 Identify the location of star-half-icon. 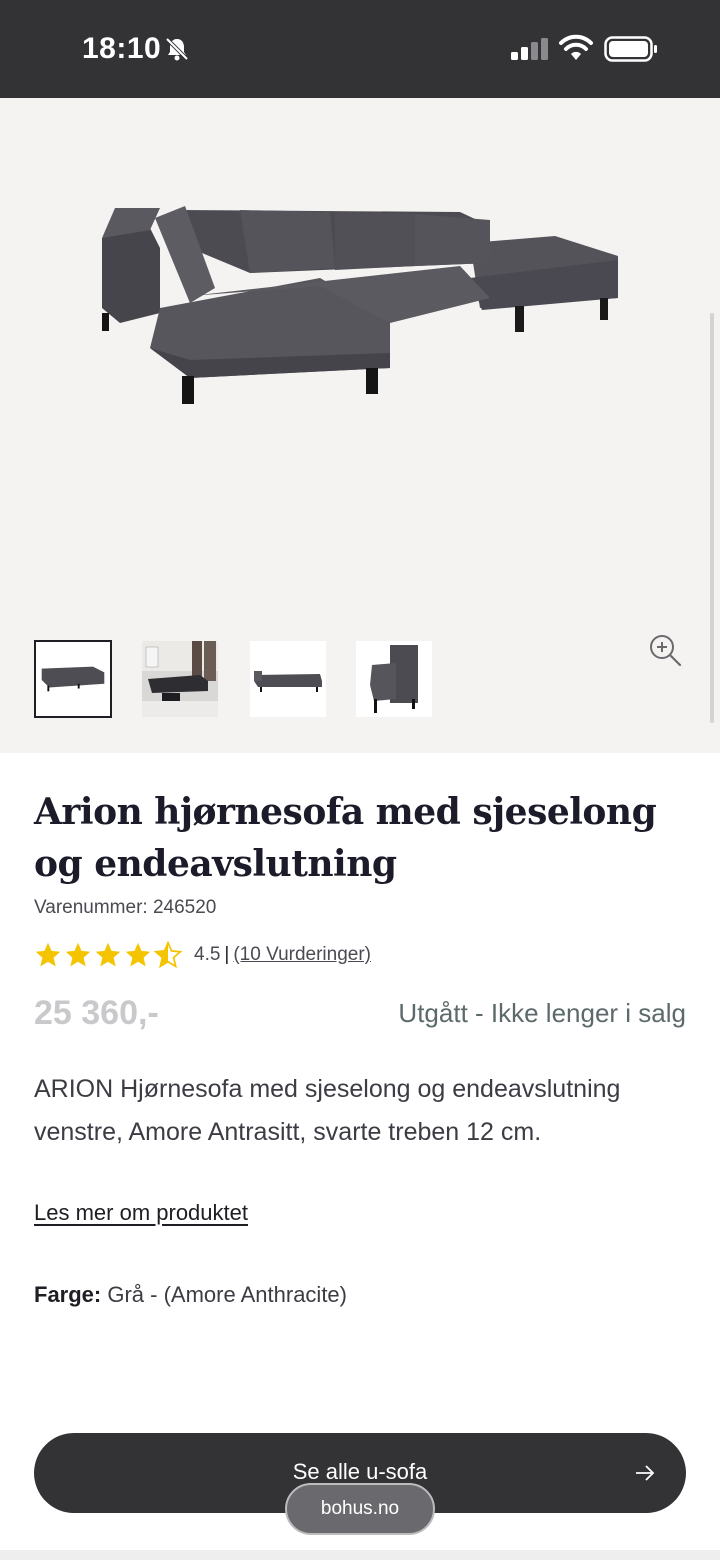
(168, 955).